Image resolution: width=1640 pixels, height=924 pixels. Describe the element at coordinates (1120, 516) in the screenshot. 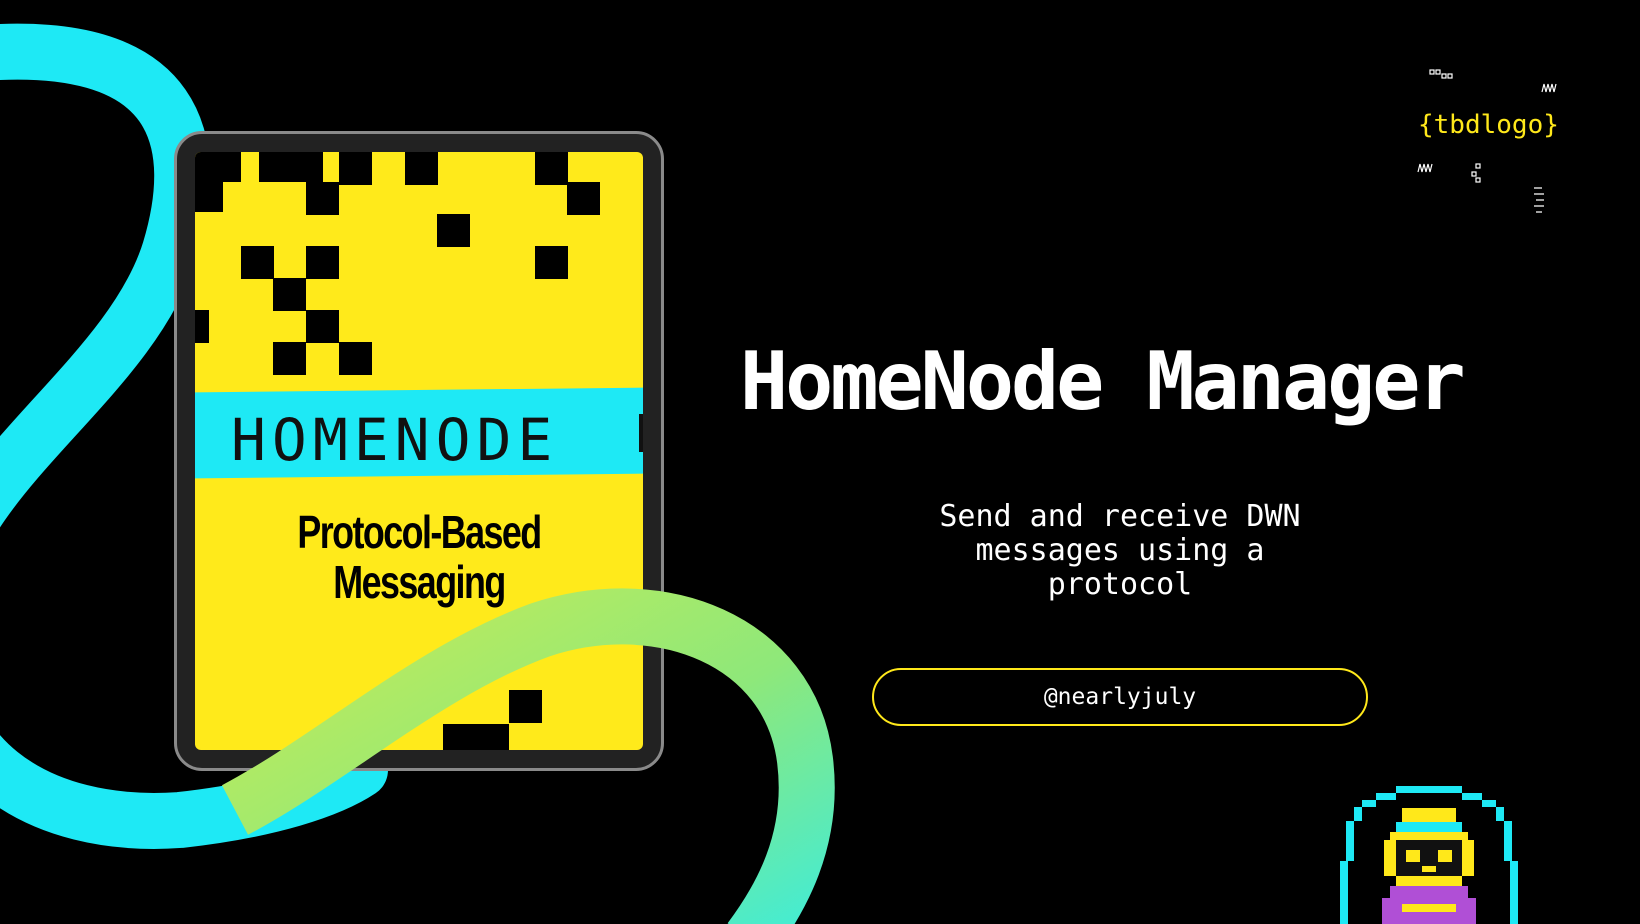

I see `subtitle-line1: Send and receive DWN` at that location.